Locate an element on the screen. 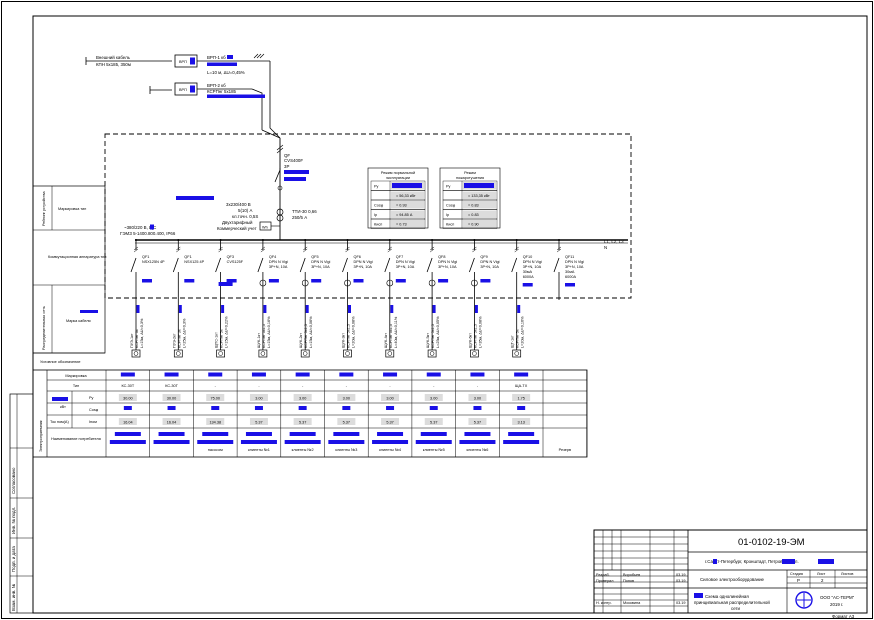 The height and width of the screenshot is (620, 874). feeder-type: CVS125F is located at coordinates (235, 262).